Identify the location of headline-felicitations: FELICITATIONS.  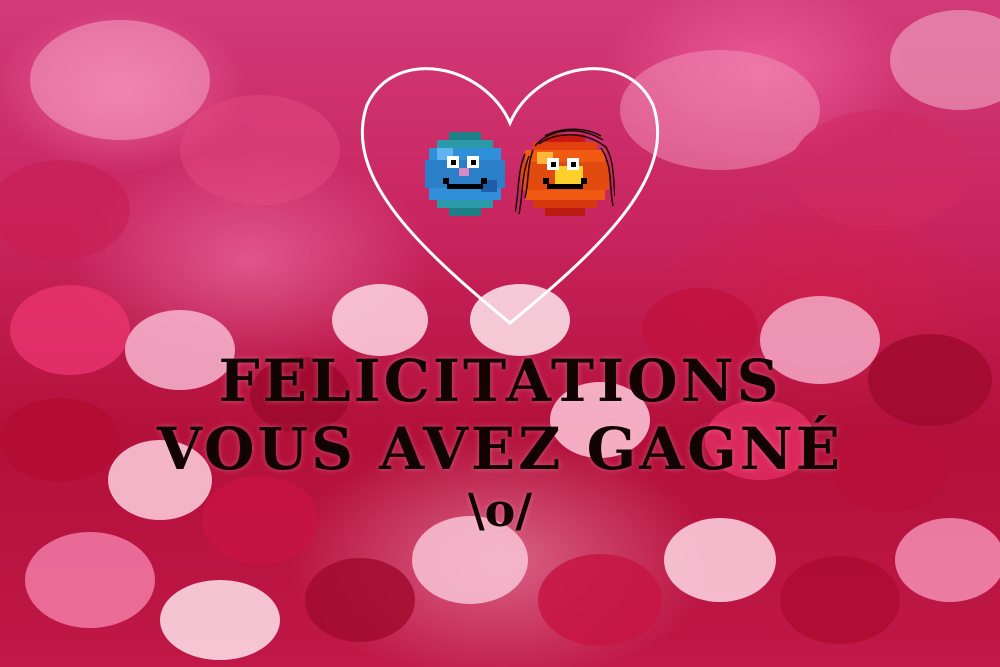
(500, 381).